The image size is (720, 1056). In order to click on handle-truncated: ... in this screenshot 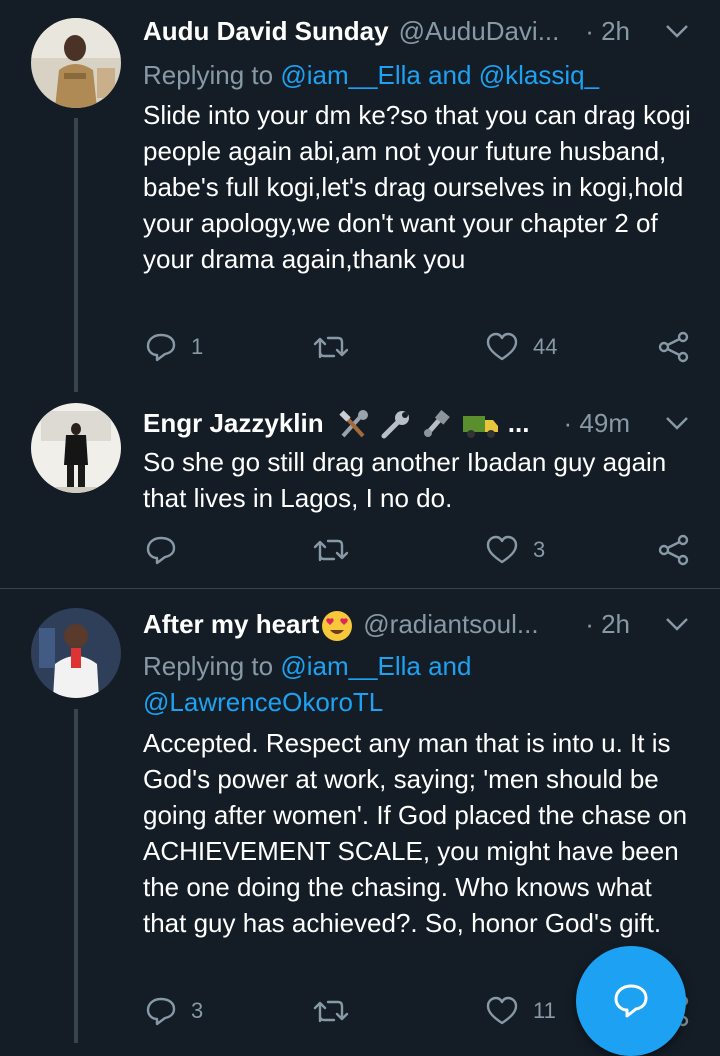, I will do `click(518, 423)`.